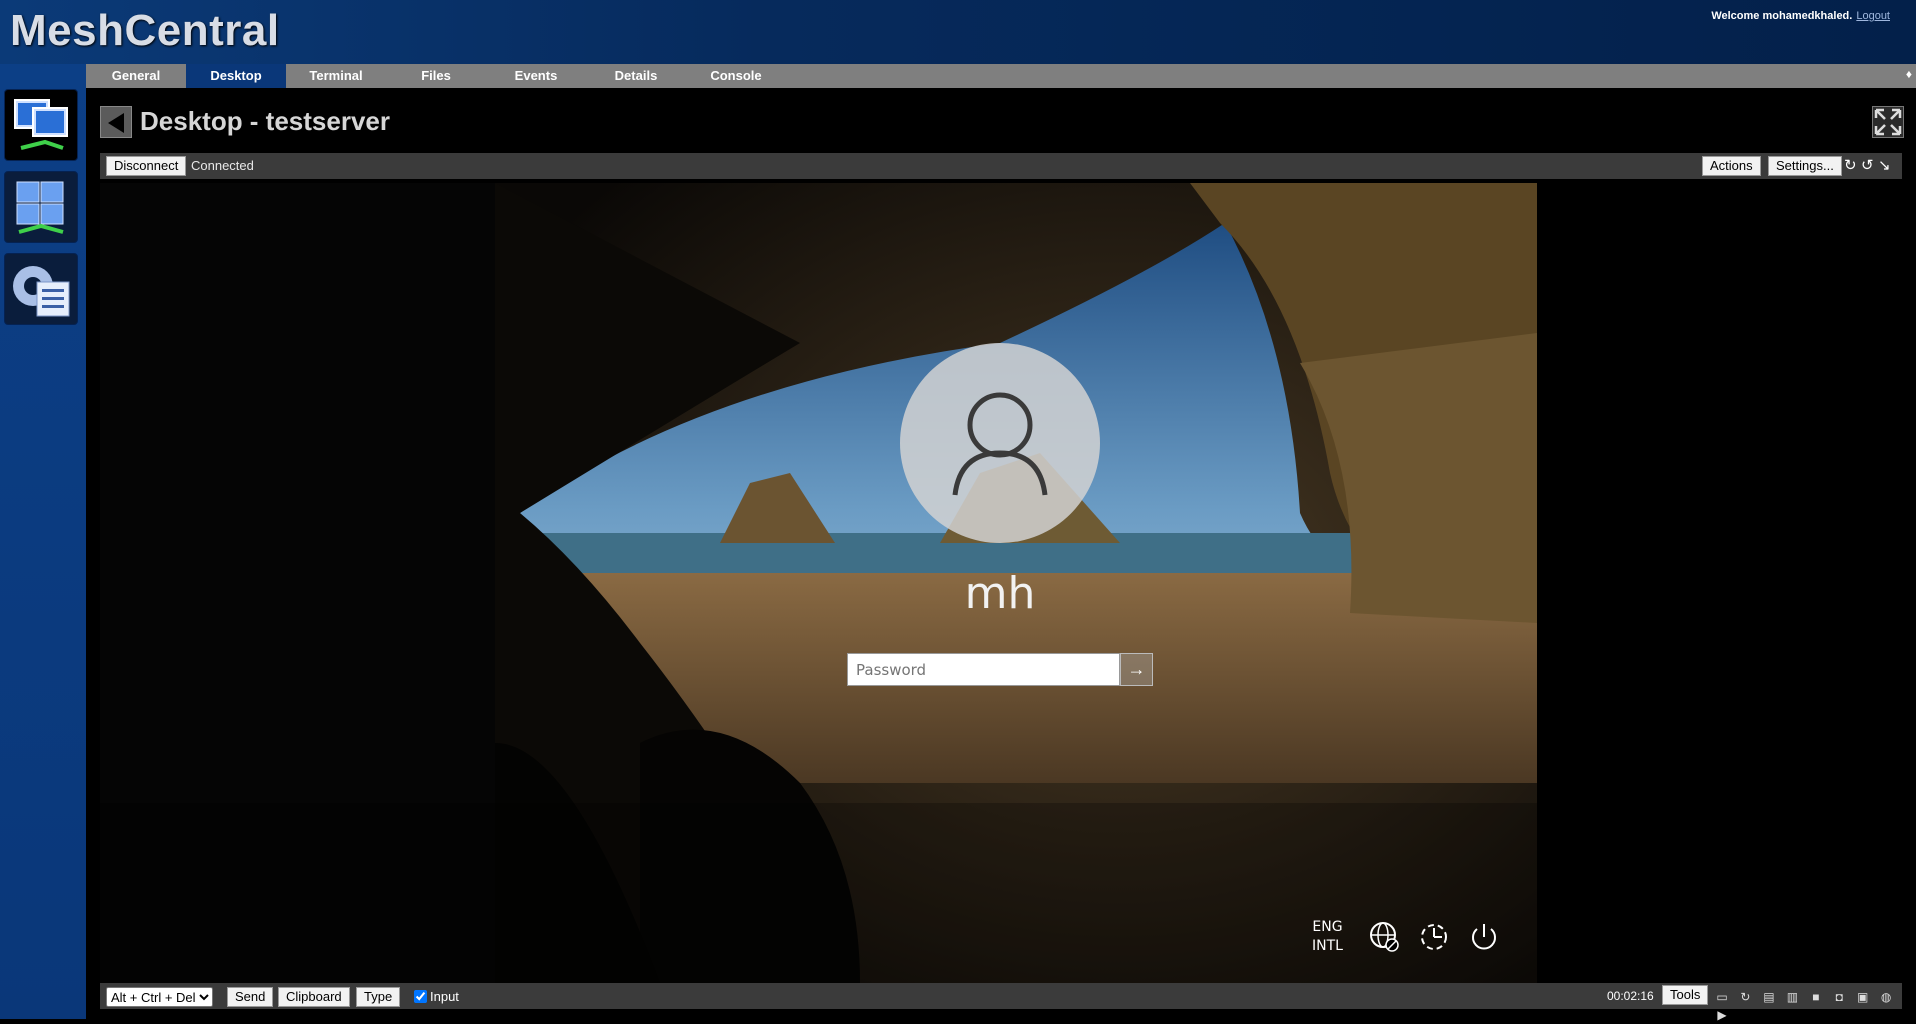 This screenshot has width=1916, height=1024. I want to click on input-toggle: Input, so click(436, 996).